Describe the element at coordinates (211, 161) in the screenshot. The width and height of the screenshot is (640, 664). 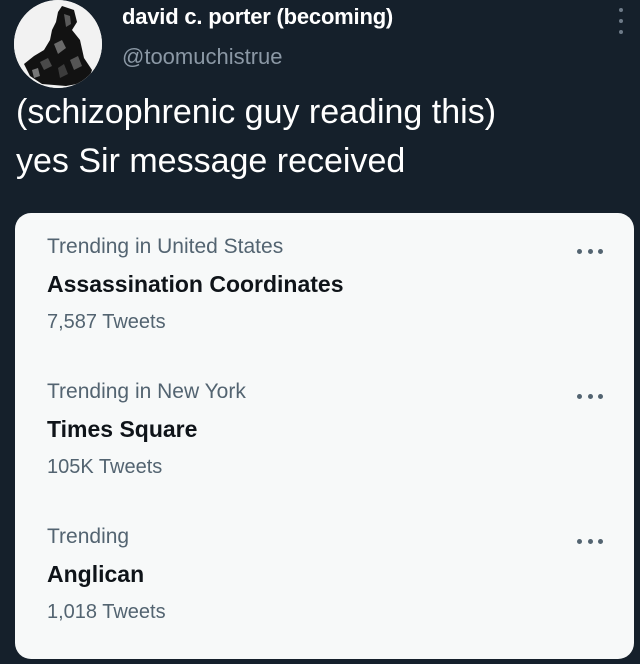
I see `tweet-text-line: yes Sir message received` at that location.